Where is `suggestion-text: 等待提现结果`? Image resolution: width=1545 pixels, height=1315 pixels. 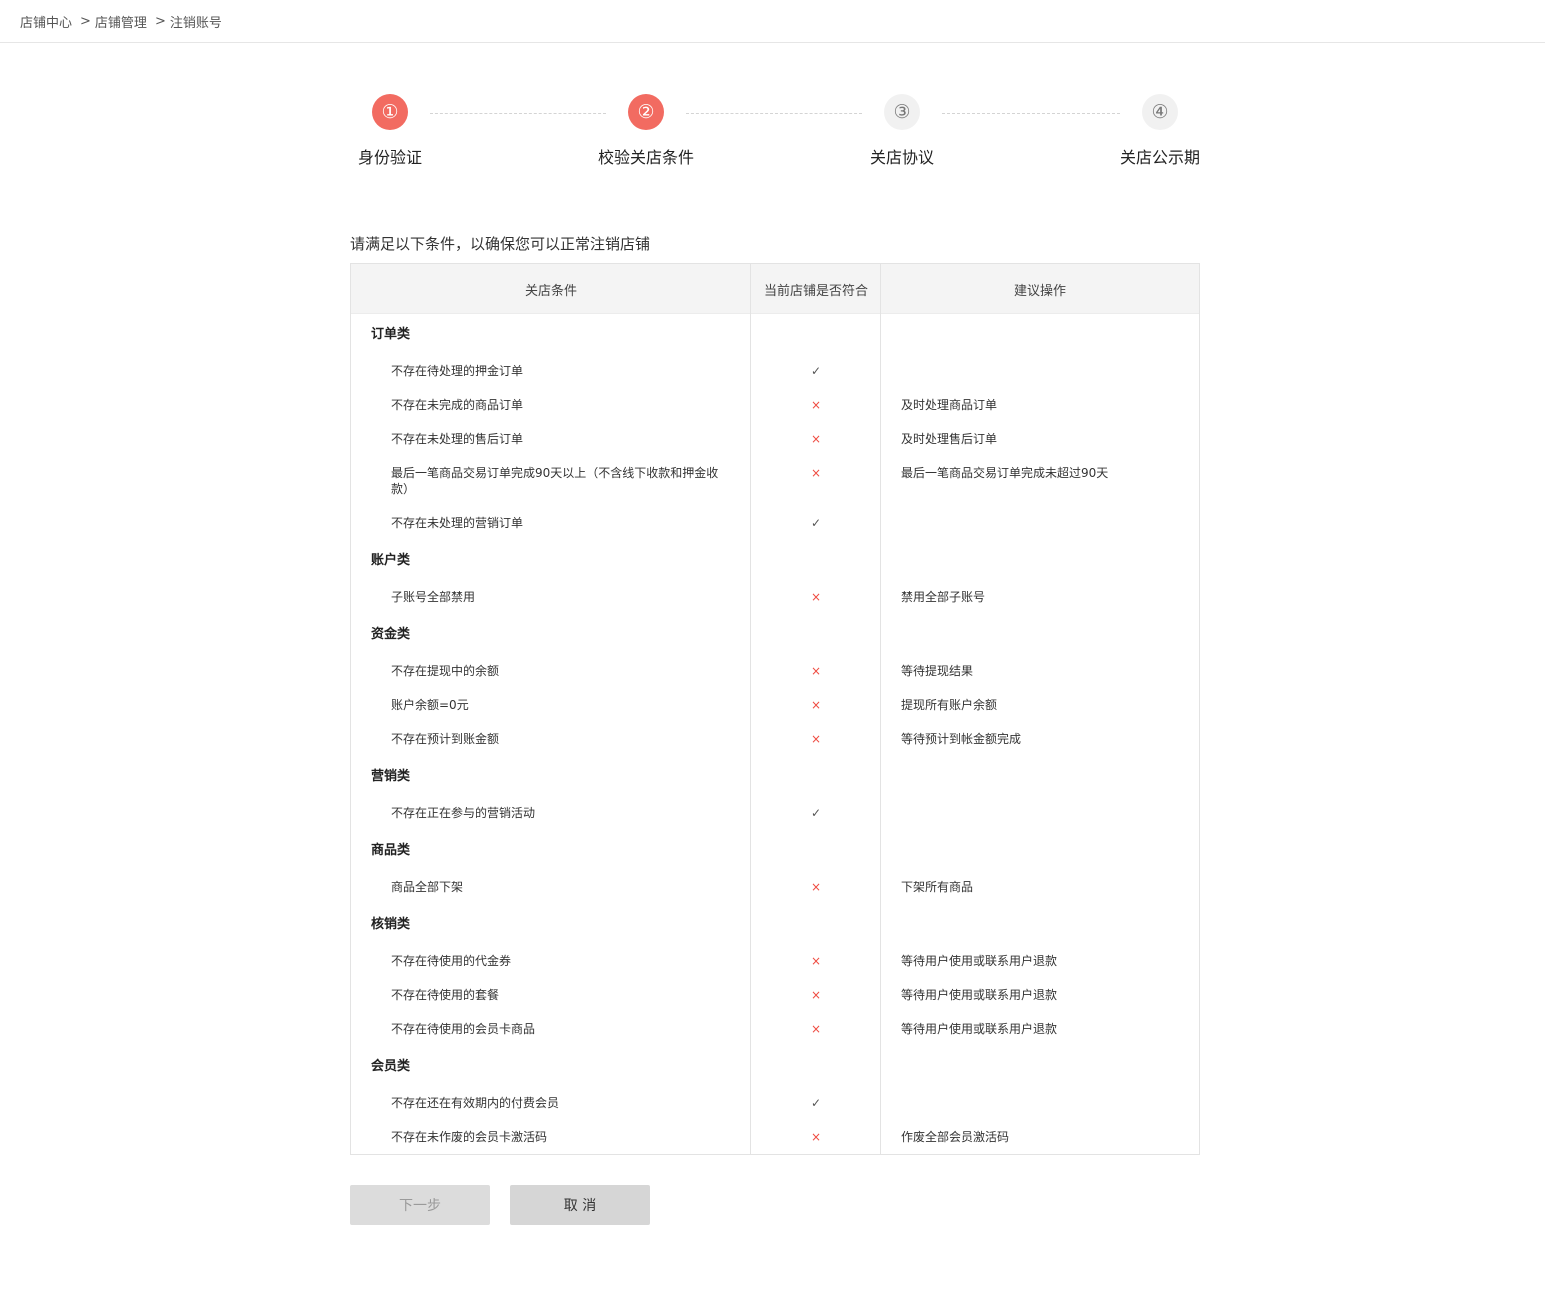
suggestion-text: 等待提现结果 is located at coordinates (937, 671).